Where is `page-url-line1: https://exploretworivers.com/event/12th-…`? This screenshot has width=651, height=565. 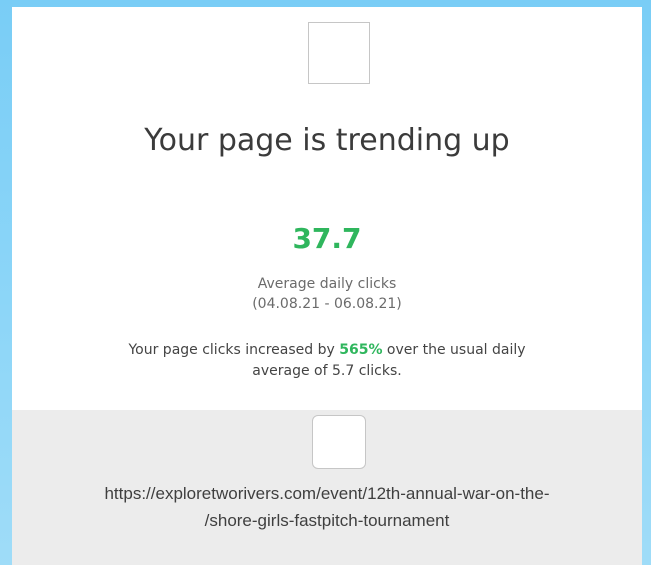 page-url-line1: https://exploretworivers.com/event/12th-… is located at coordinates (326, 493).